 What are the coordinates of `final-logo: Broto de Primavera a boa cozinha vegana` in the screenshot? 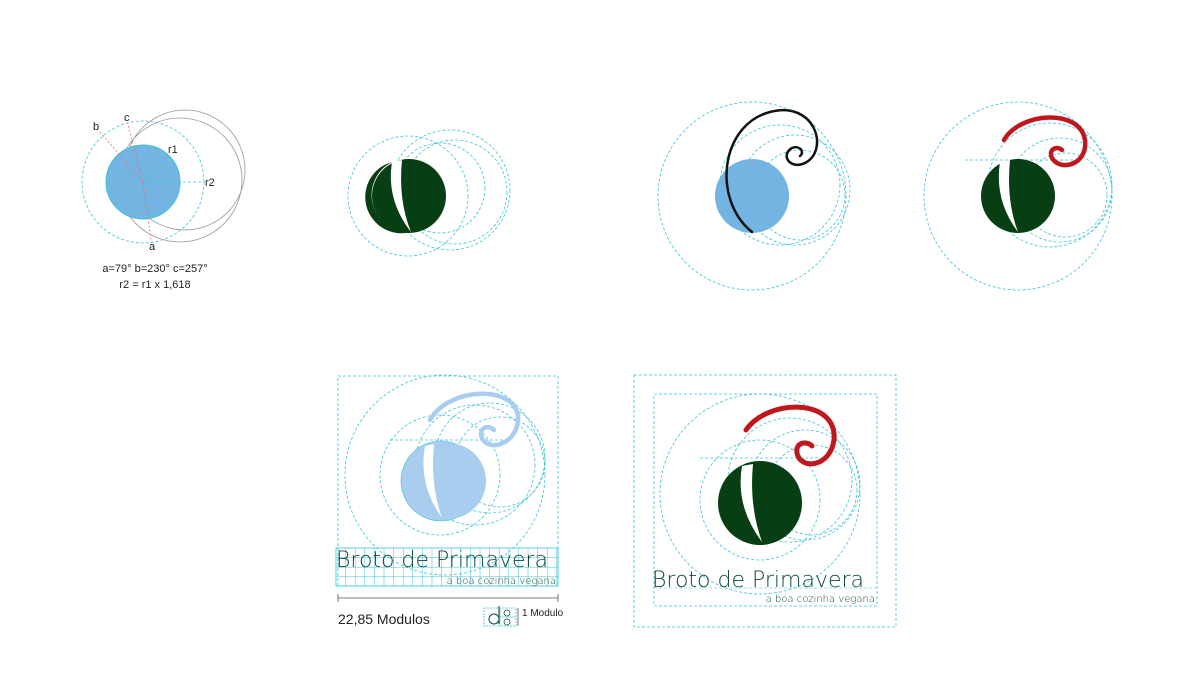 It's located at (765, 501).